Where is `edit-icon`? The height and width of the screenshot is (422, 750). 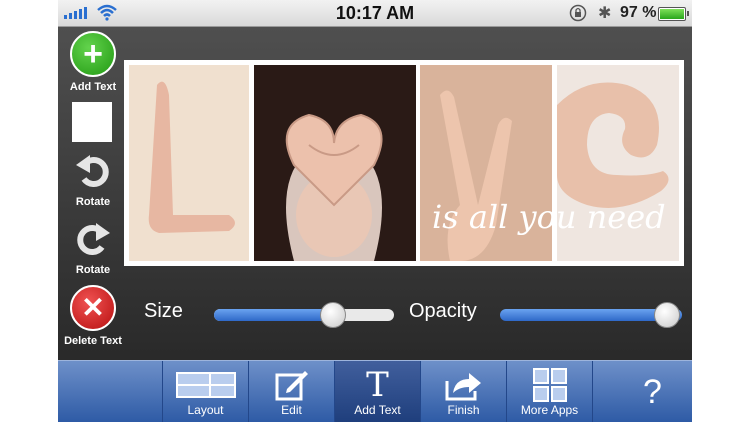
edit-icon is located at coordinates (291, 386).